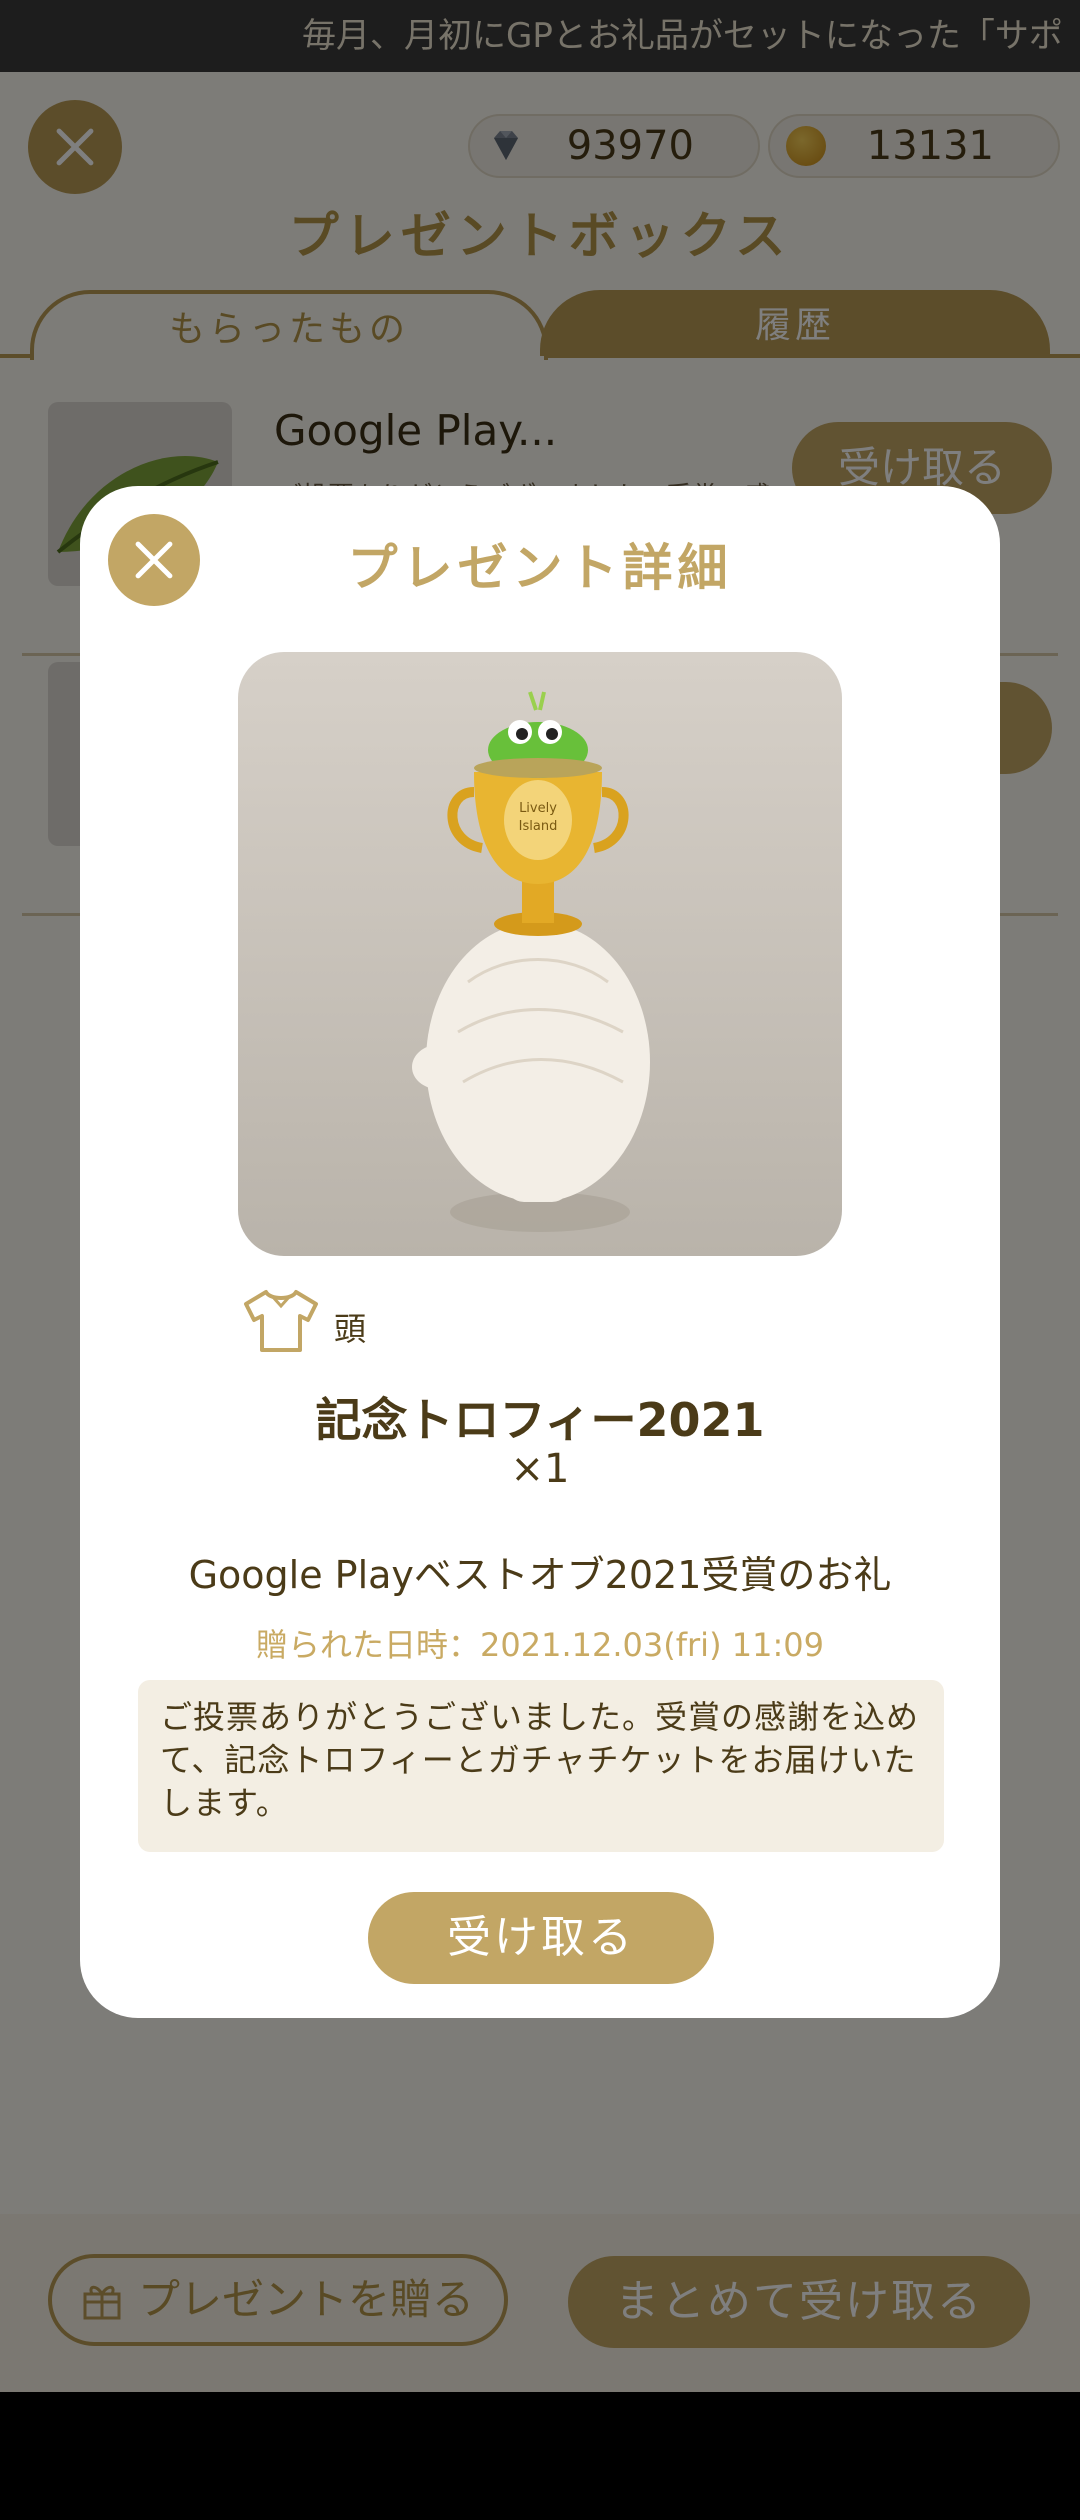  What do you see at coordinates (540, 1420) in the screenshot?
I see `item-name: 記念トロフィー2021` at bounding box center [540, 1420].